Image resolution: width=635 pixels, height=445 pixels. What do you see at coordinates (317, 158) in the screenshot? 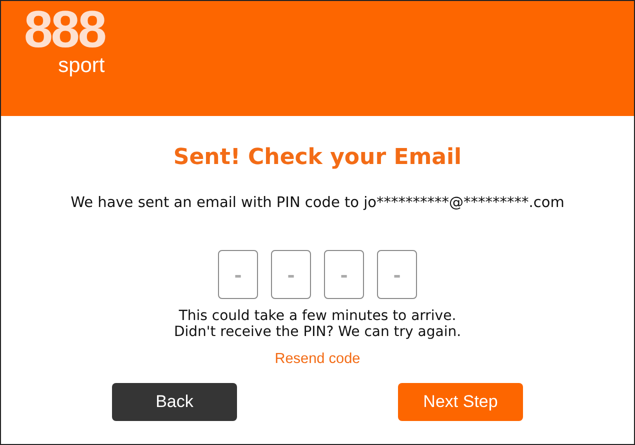
I see `page-title: Sent! Check your Email` at bounding box center [317, 158].